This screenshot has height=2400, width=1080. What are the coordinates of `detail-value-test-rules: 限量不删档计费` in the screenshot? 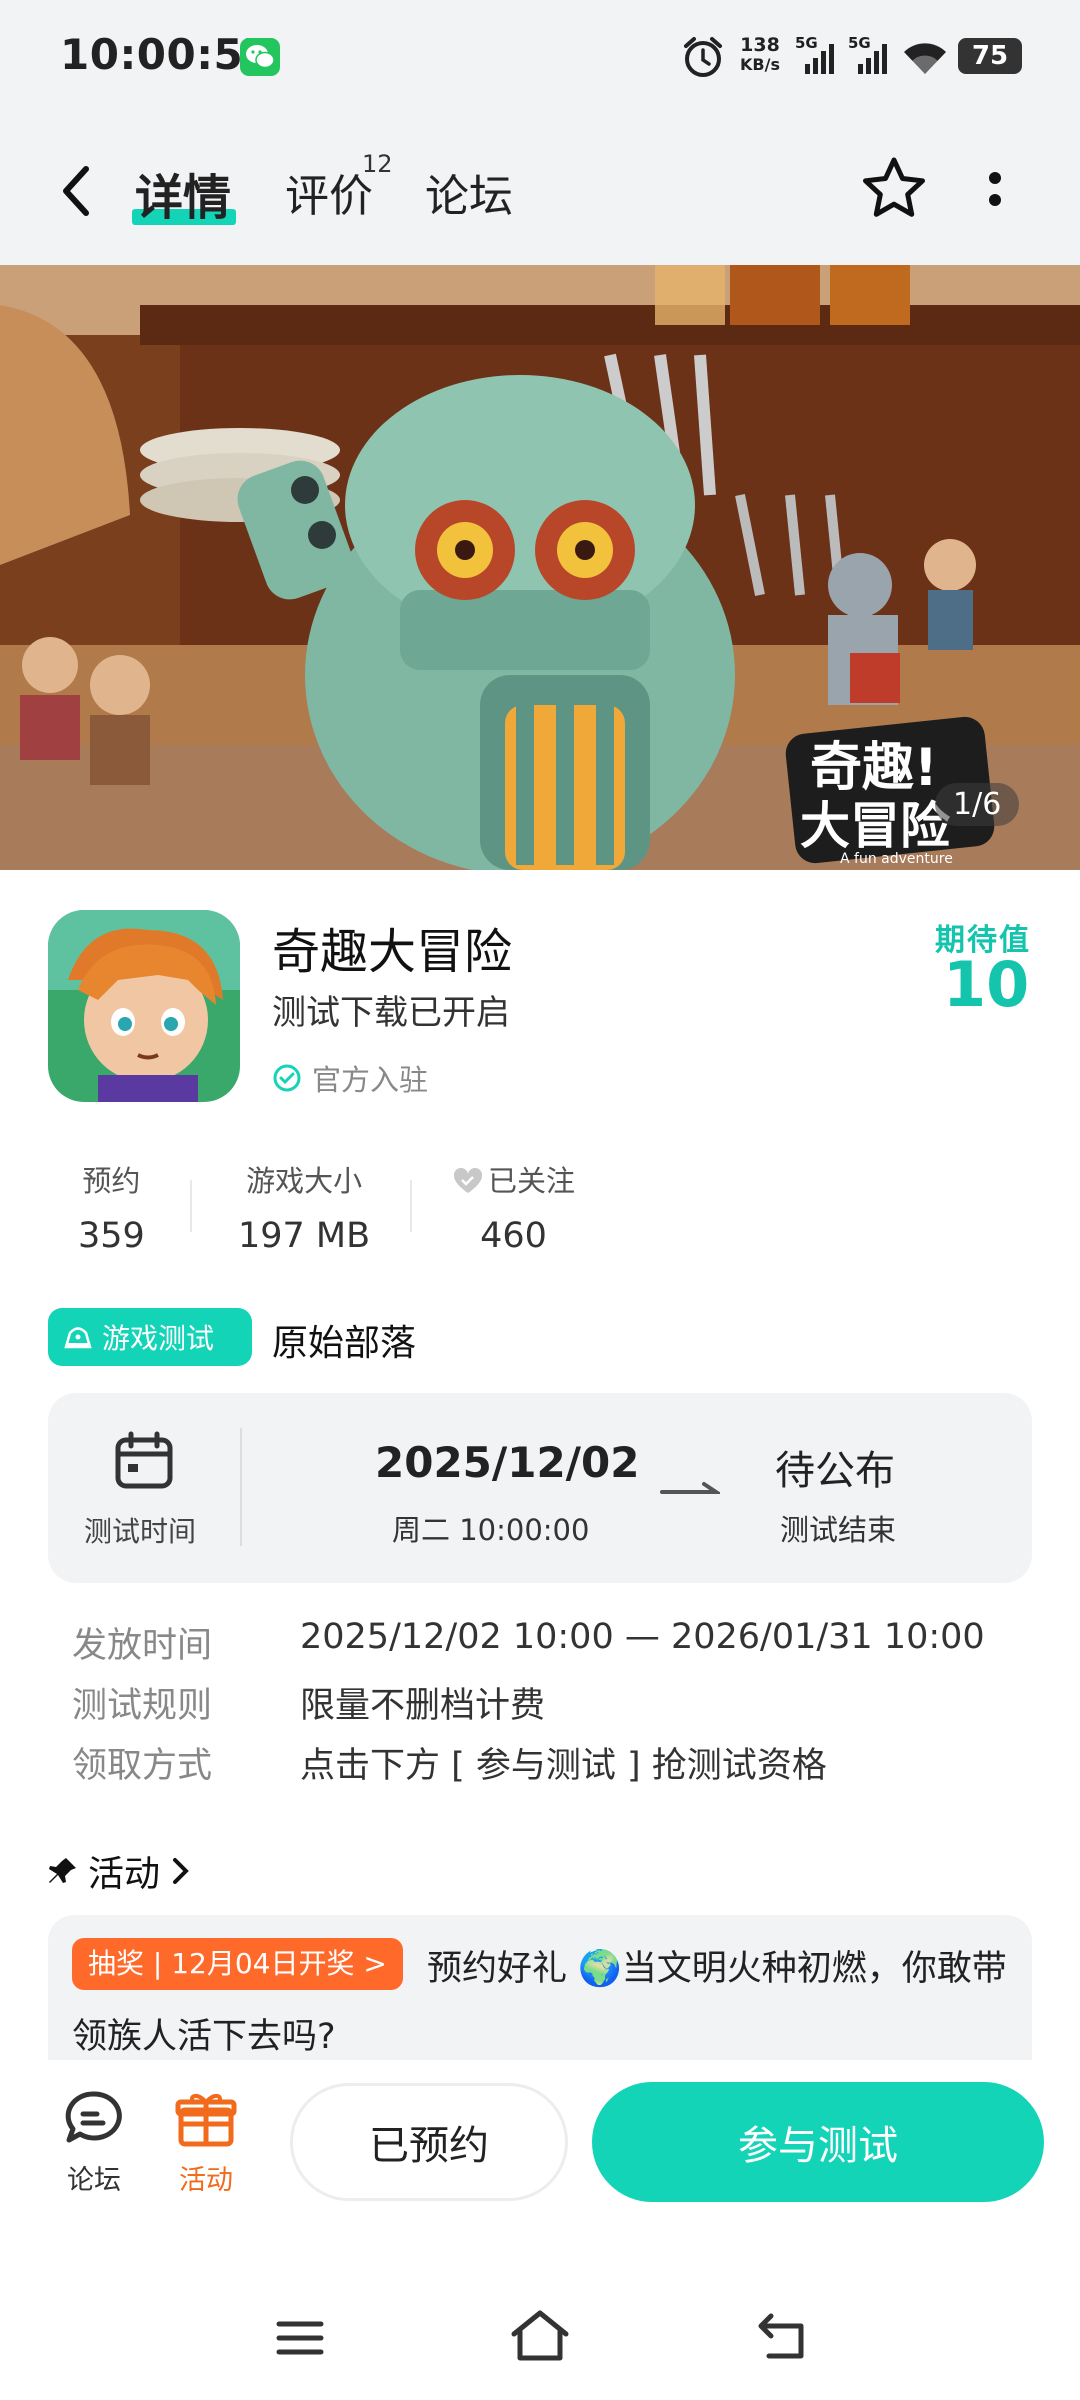 It's located at (423, 1706).